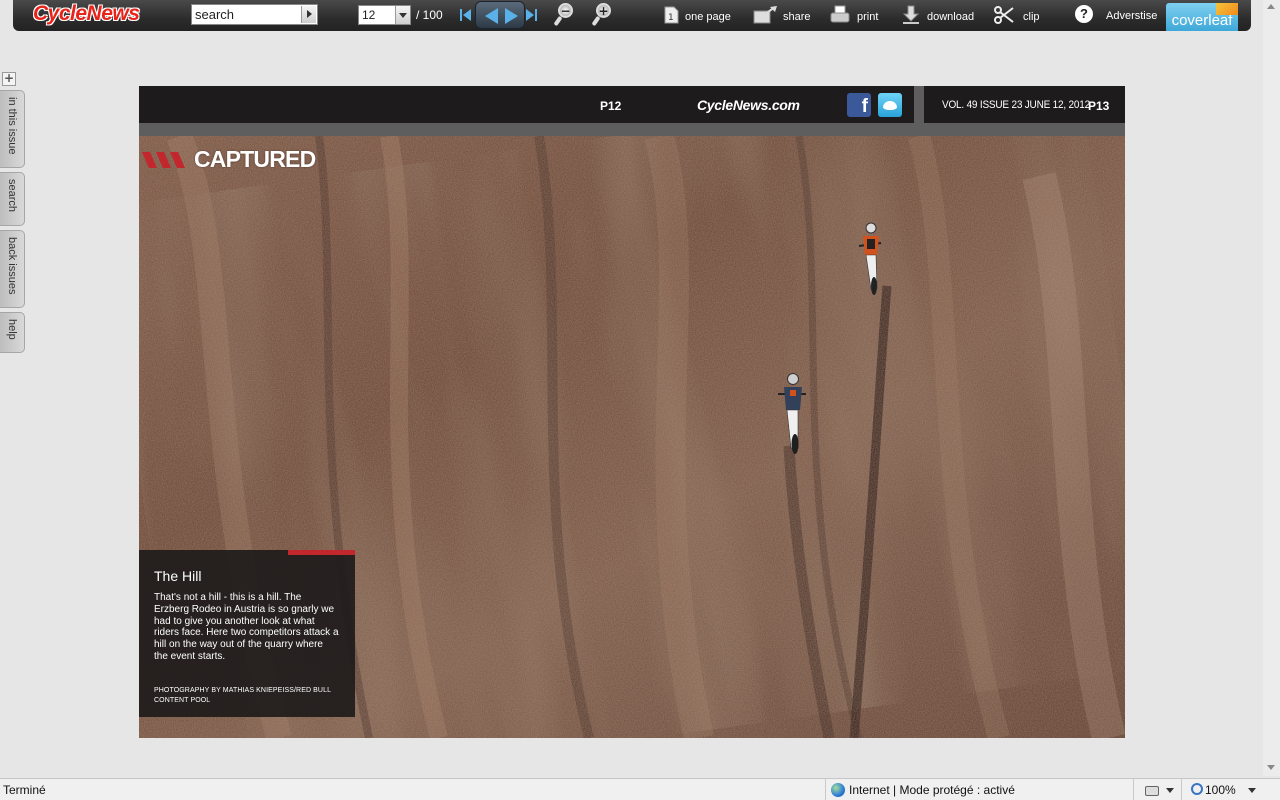  I want to click on caption-title: The Hill, so click(178, 576).